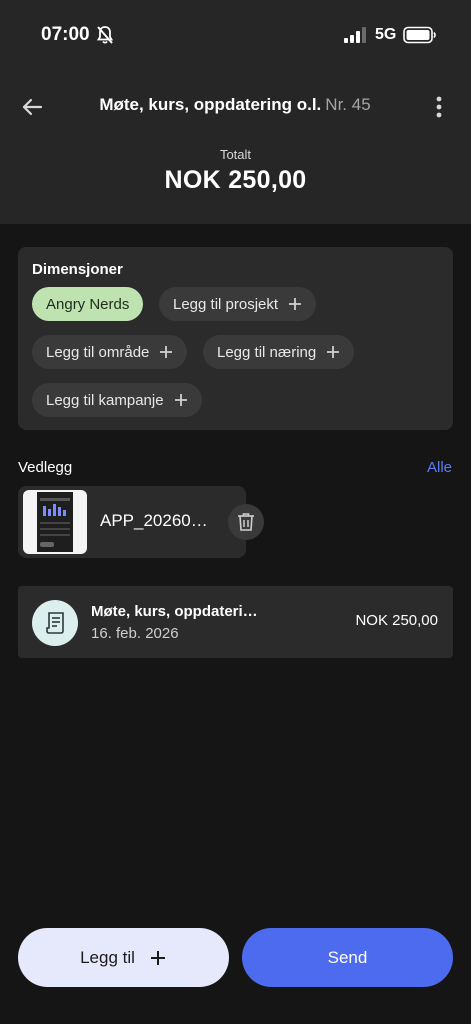  I want to click on send-button: Send, so click(347, 957).